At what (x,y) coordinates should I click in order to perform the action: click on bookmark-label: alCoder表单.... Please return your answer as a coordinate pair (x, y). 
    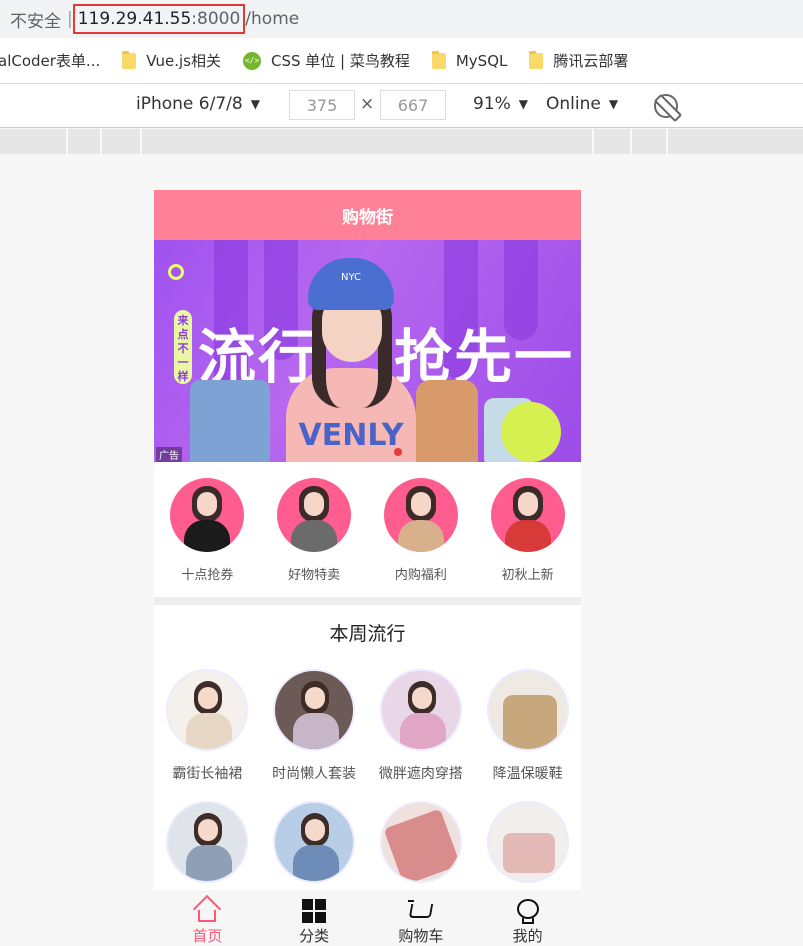
    Looking at the image, I should click on (50, 61).